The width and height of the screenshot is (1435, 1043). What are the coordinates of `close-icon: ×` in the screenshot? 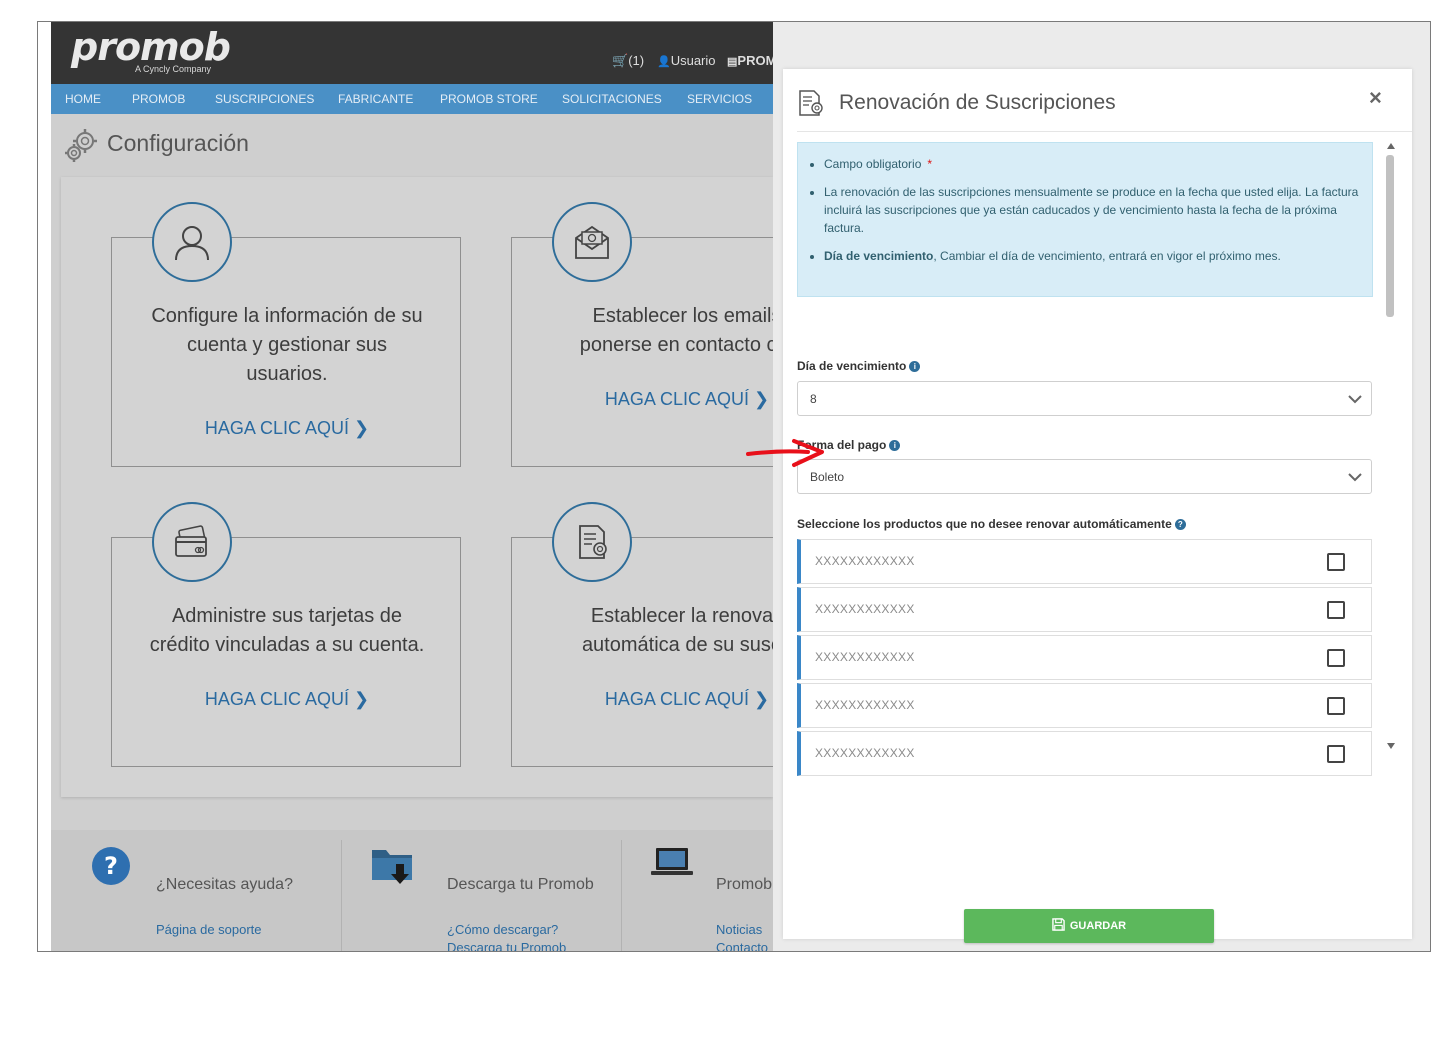 It's located at (1375, 98).